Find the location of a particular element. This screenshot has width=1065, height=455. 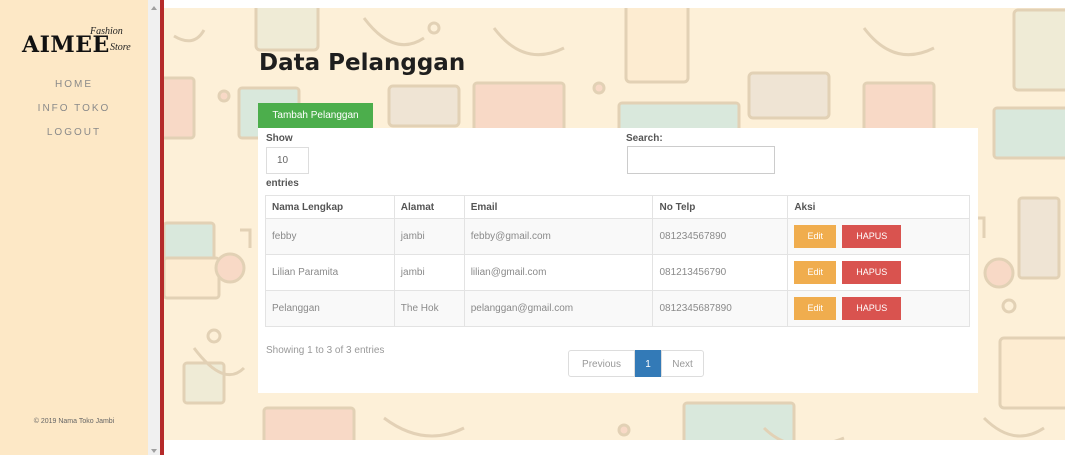

column-header-nama: Nama Lengkap is located at coordinates (330, 207).